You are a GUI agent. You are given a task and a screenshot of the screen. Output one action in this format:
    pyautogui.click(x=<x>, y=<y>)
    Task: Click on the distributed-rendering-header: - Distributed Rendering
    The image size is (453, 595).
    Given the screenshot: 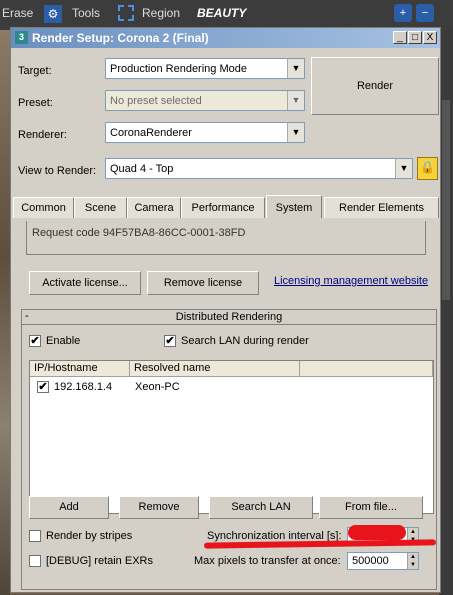 What is the action you would take?
    pyautogui.click(x=229, y=317)
    